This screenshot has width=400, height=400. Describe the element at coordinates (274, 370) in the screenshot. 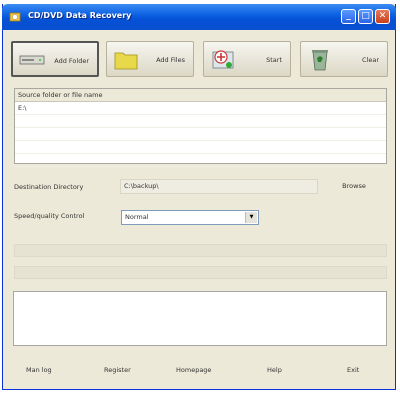

I see `help-link: Help` at that location.